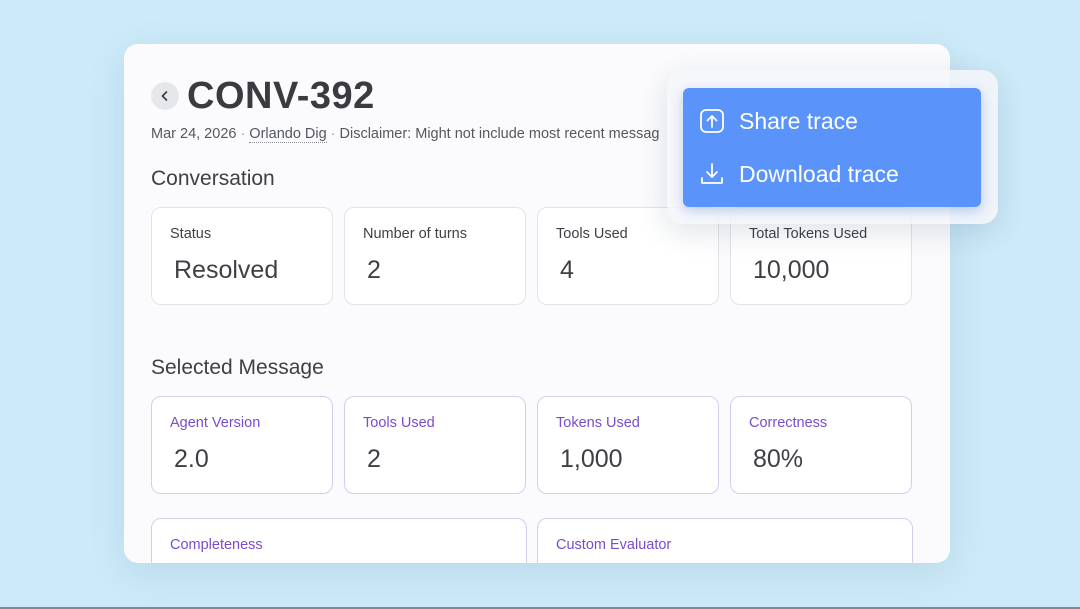 This screenshot has width=1080, height=609. I want to click on share-trace-menu-item: Share trace, so click(778, 121).